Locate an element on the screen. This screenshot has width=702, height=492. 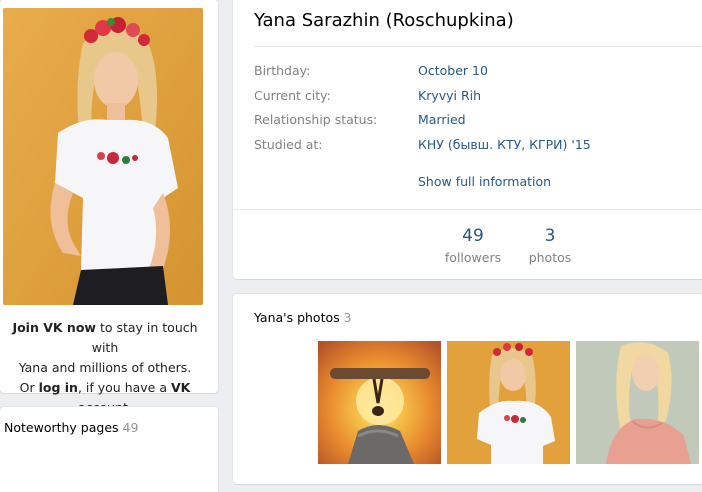
info-value-studied: КНУ (бывш. КТУ, КГРИ) '15 is located at coordinates (504, 144).